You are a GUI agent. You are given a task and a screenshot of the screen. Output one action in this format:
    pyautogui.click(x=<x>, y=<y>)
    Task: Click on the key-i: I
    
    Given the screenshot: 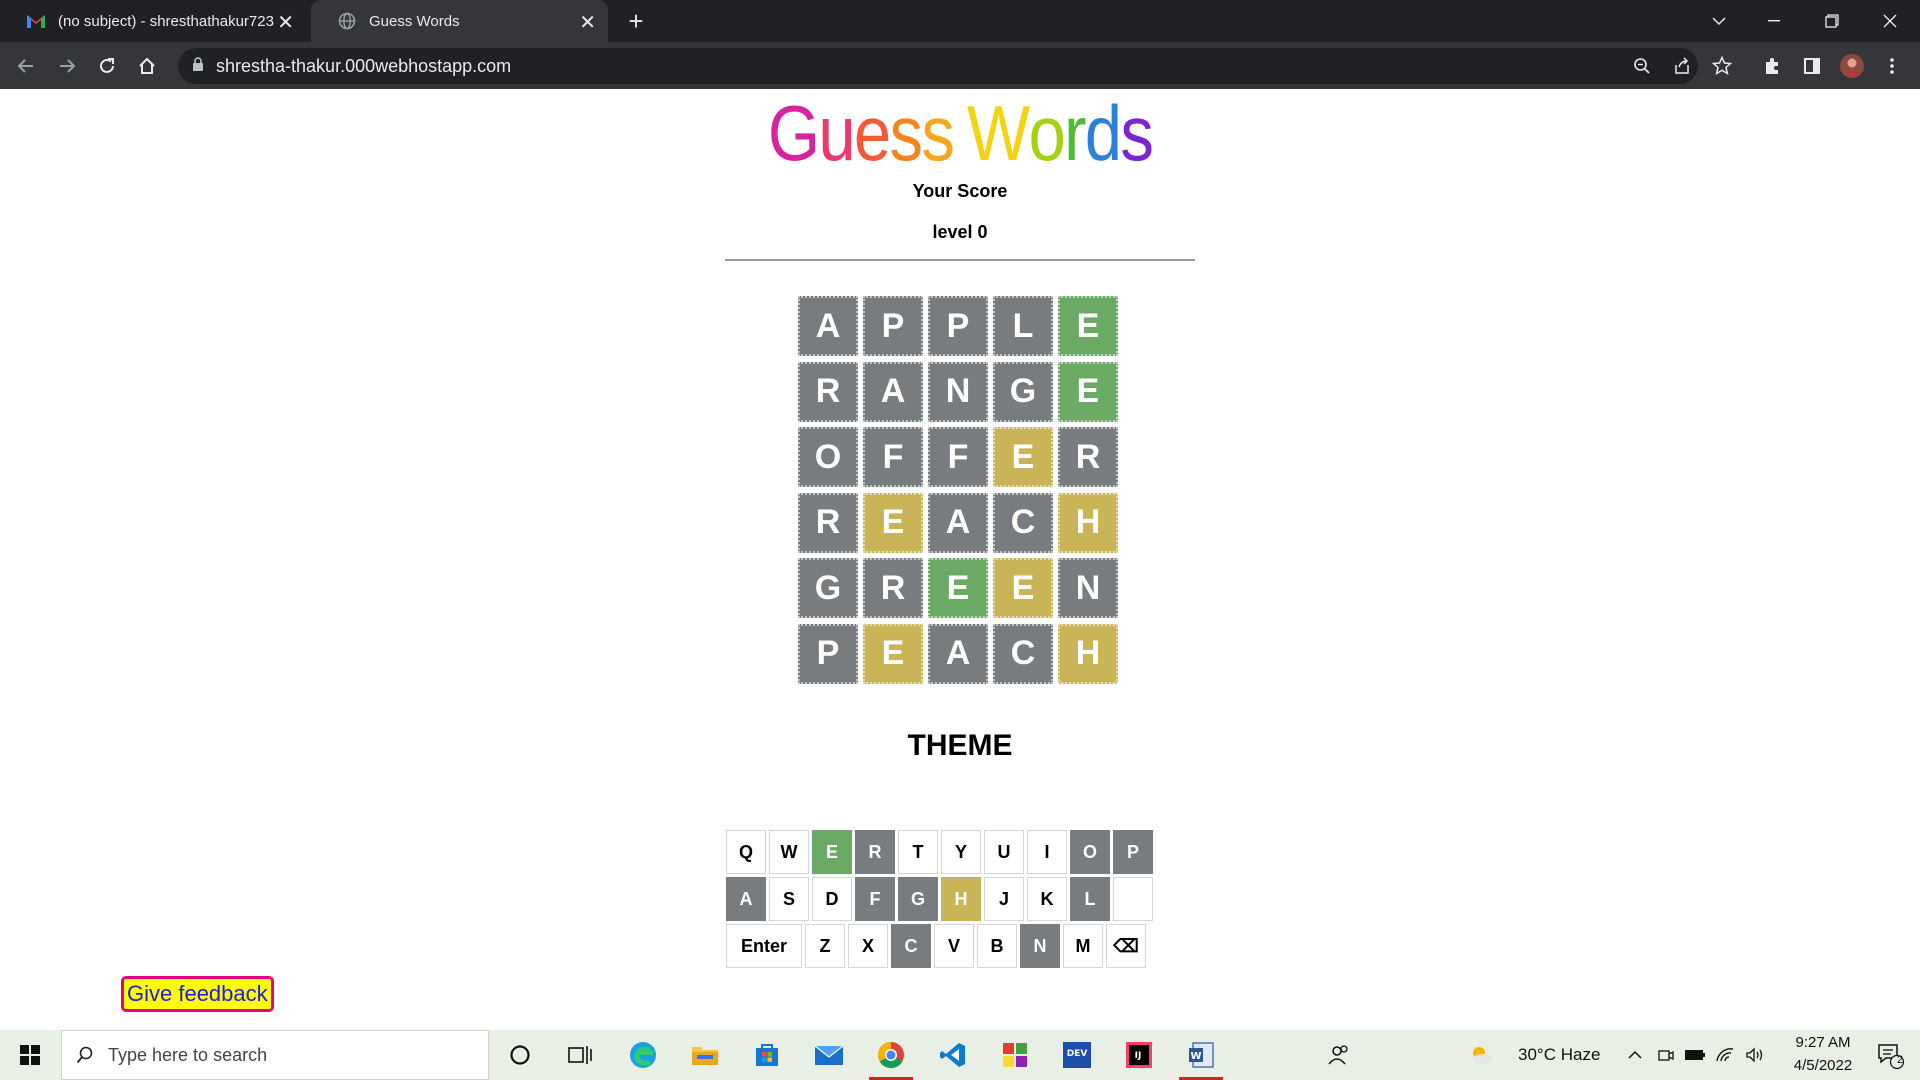 What is the action you would take?
    pyautogui.click(x=1047, y=852)
    